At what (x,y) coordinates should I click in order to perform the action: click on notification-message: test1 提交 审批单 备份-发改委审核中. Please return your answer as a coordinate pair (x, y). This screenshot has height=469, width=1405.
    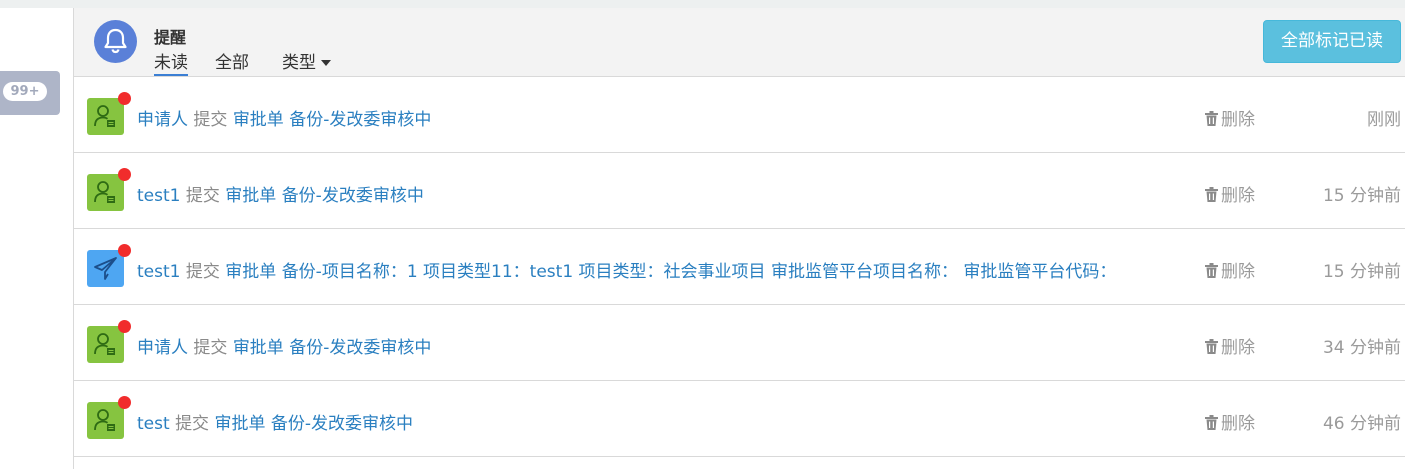
    Looking at the image, I should click on (280, 193).